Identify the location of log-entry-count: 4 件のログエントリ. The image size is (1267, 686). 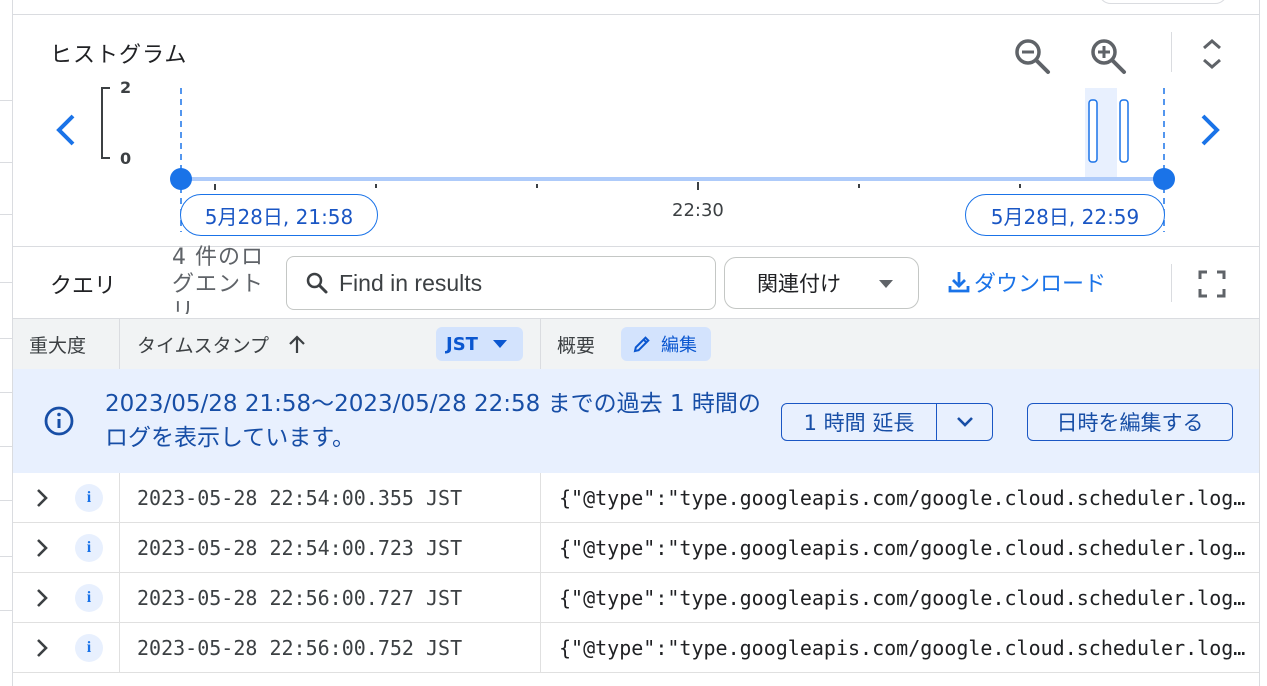
(218, 279).